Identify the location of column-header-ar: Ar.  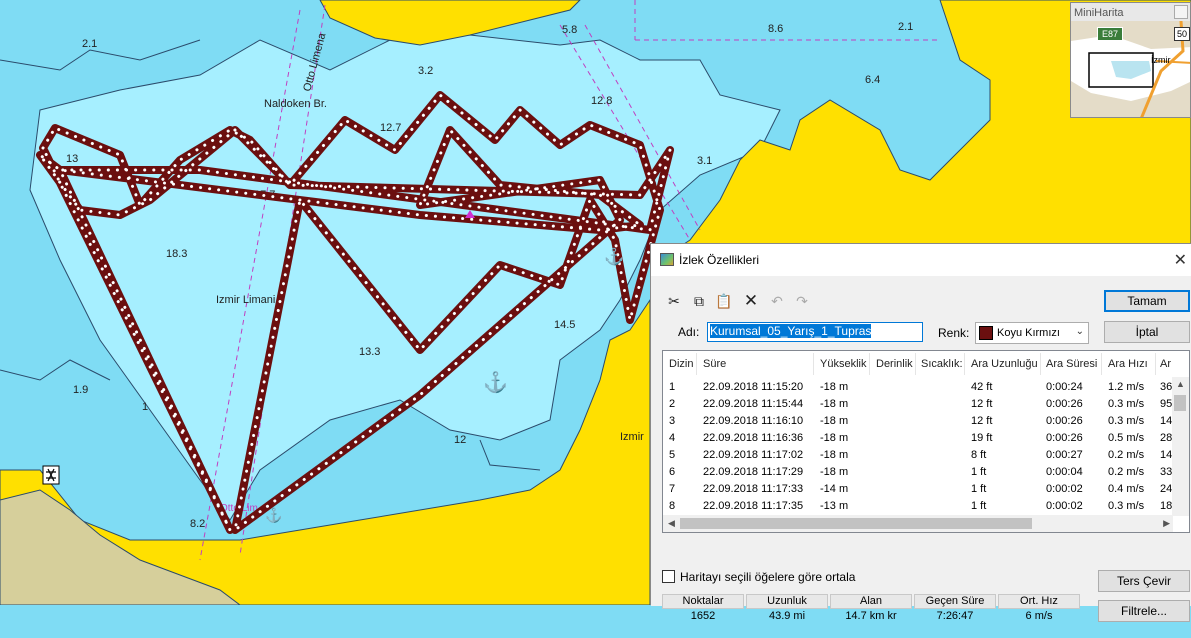
(1165, 364).